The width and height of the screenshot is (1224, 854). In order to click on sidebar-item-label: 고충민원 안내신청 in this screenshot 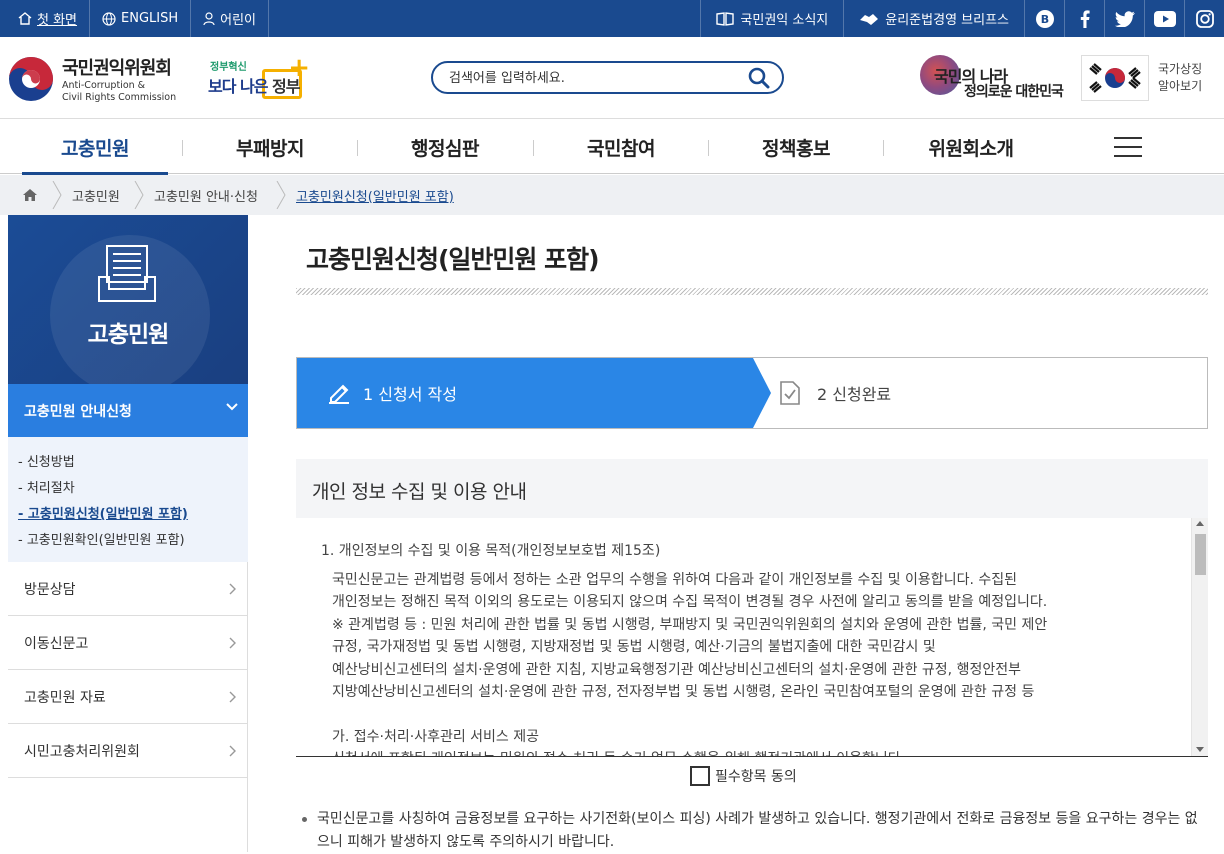, I will do `click(78, 411)`.